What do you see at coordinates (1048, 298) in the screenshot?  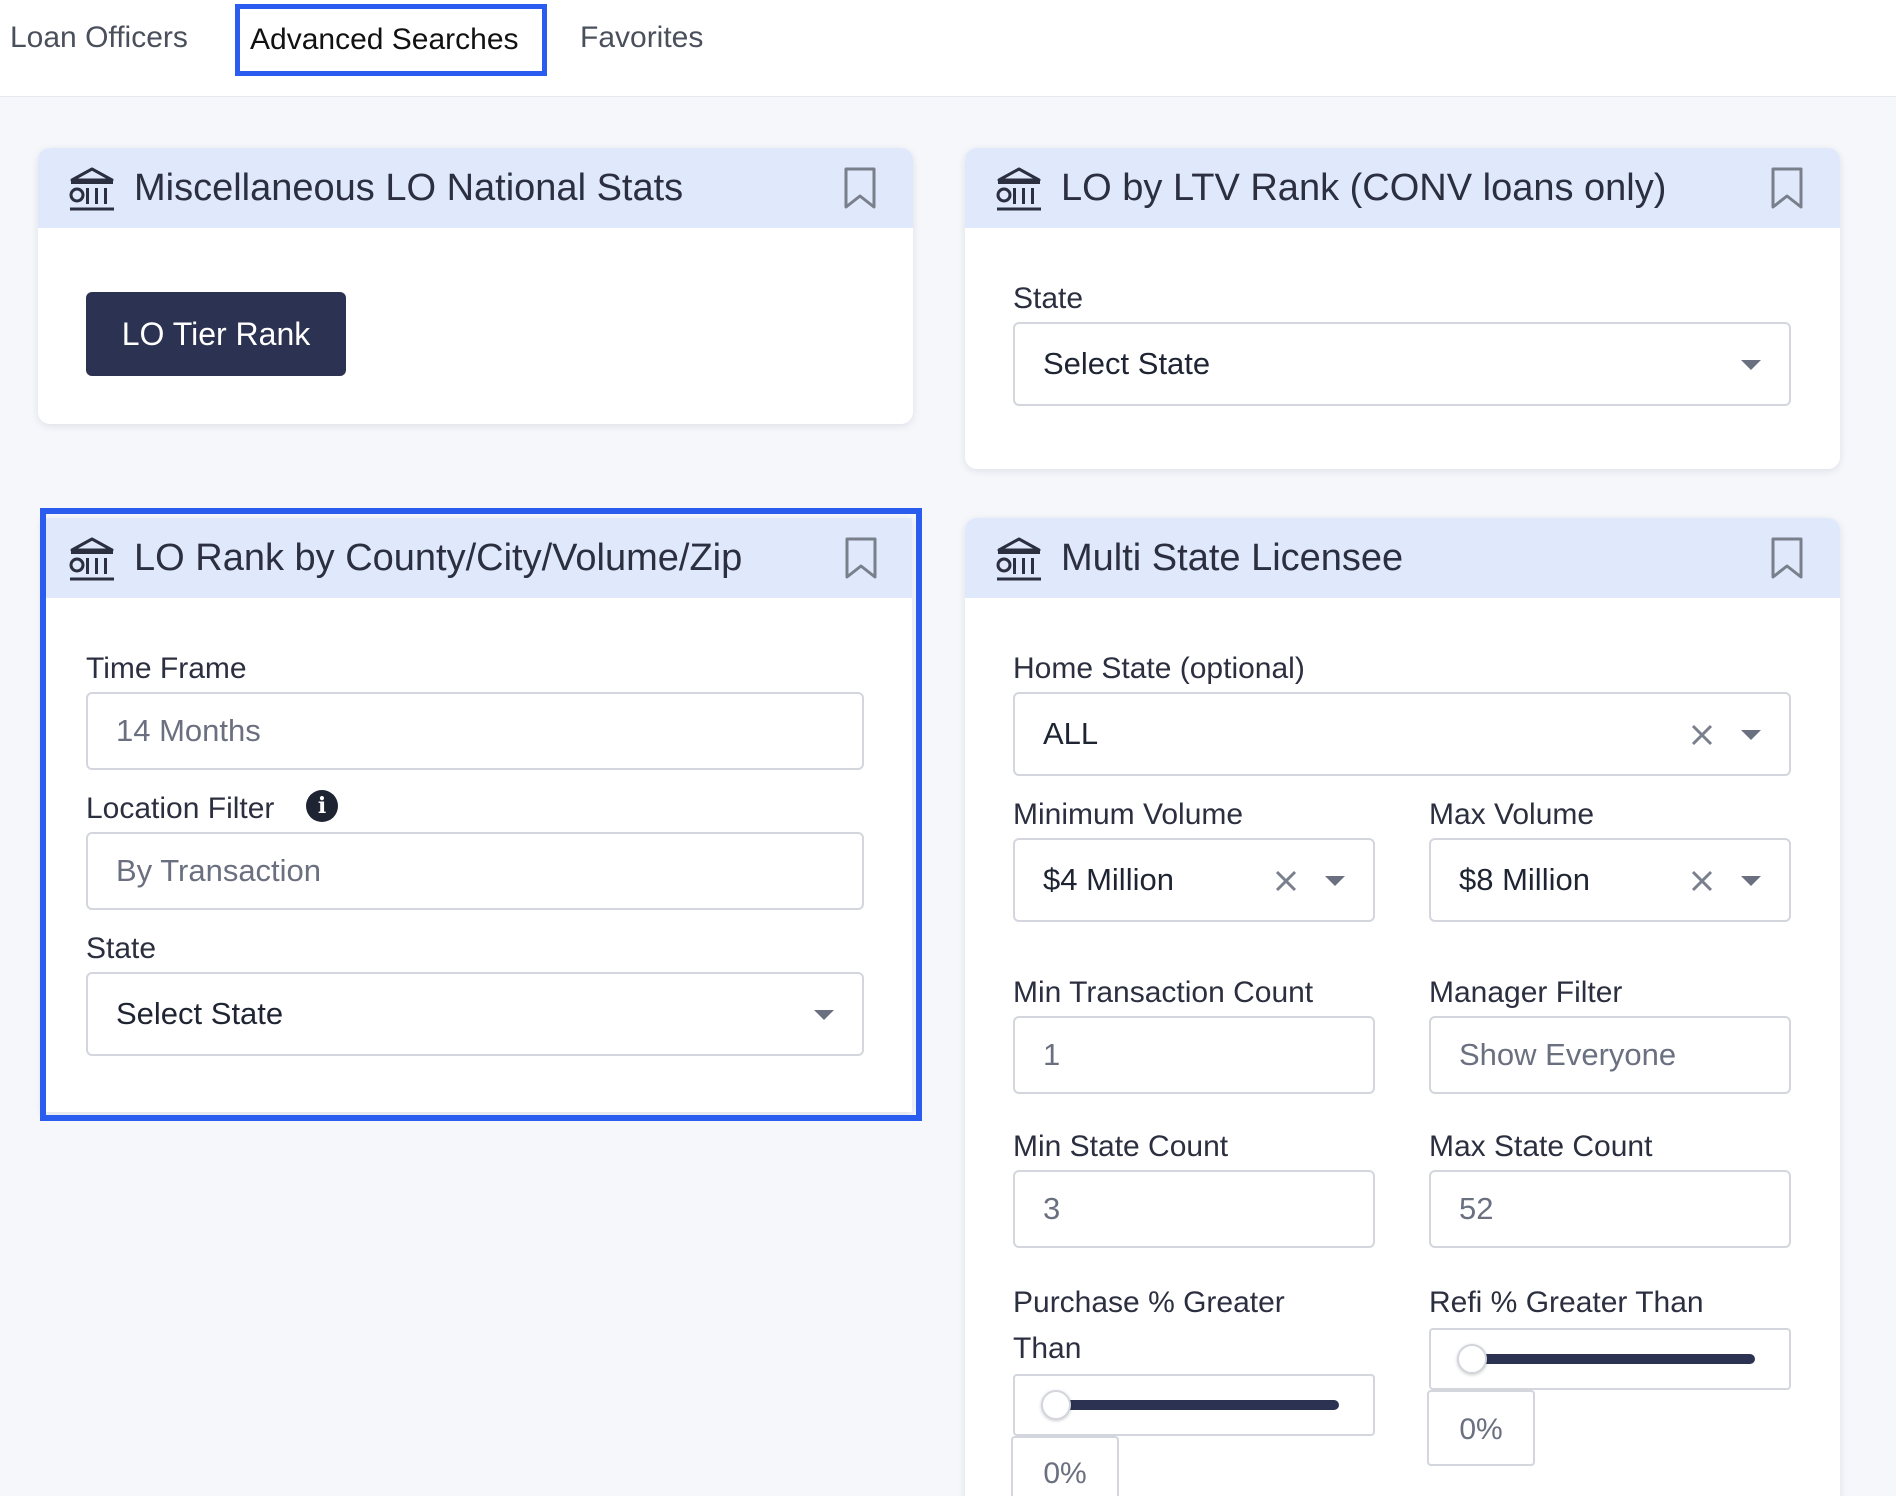 I see `state-label: State` at bounding box center [1048, 298].